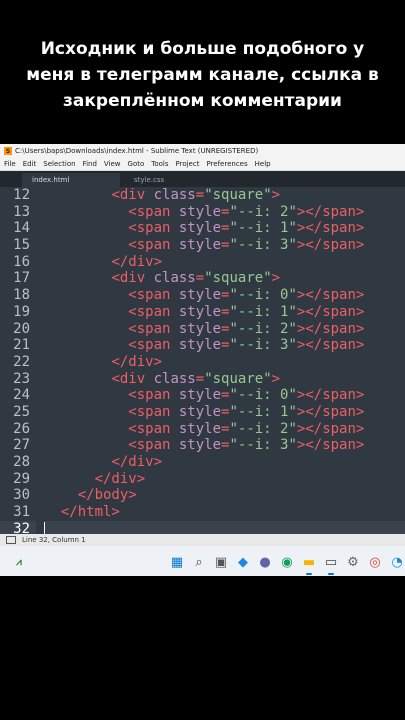 Image resolution: width=405 pixels, height=720 pixels. What do you see at coordinates (276, 278) in the screenshot?
I see `code-token: >` at bounding box center [276, 278].